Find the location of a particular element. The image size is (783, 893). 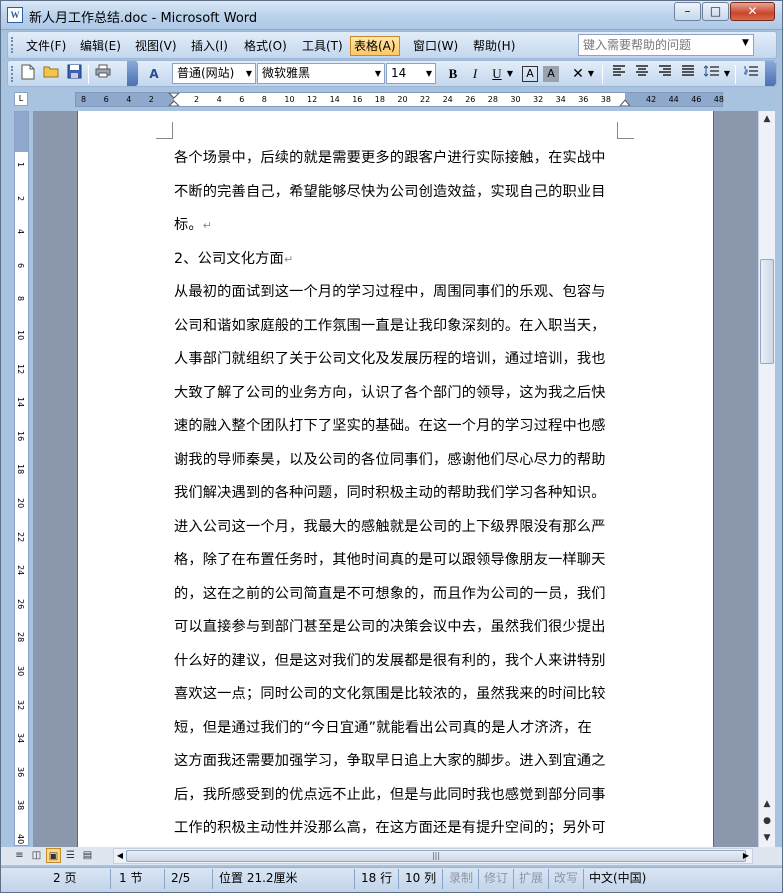

reading-layout-icon: ▤ is located at coordinates (87, 855).